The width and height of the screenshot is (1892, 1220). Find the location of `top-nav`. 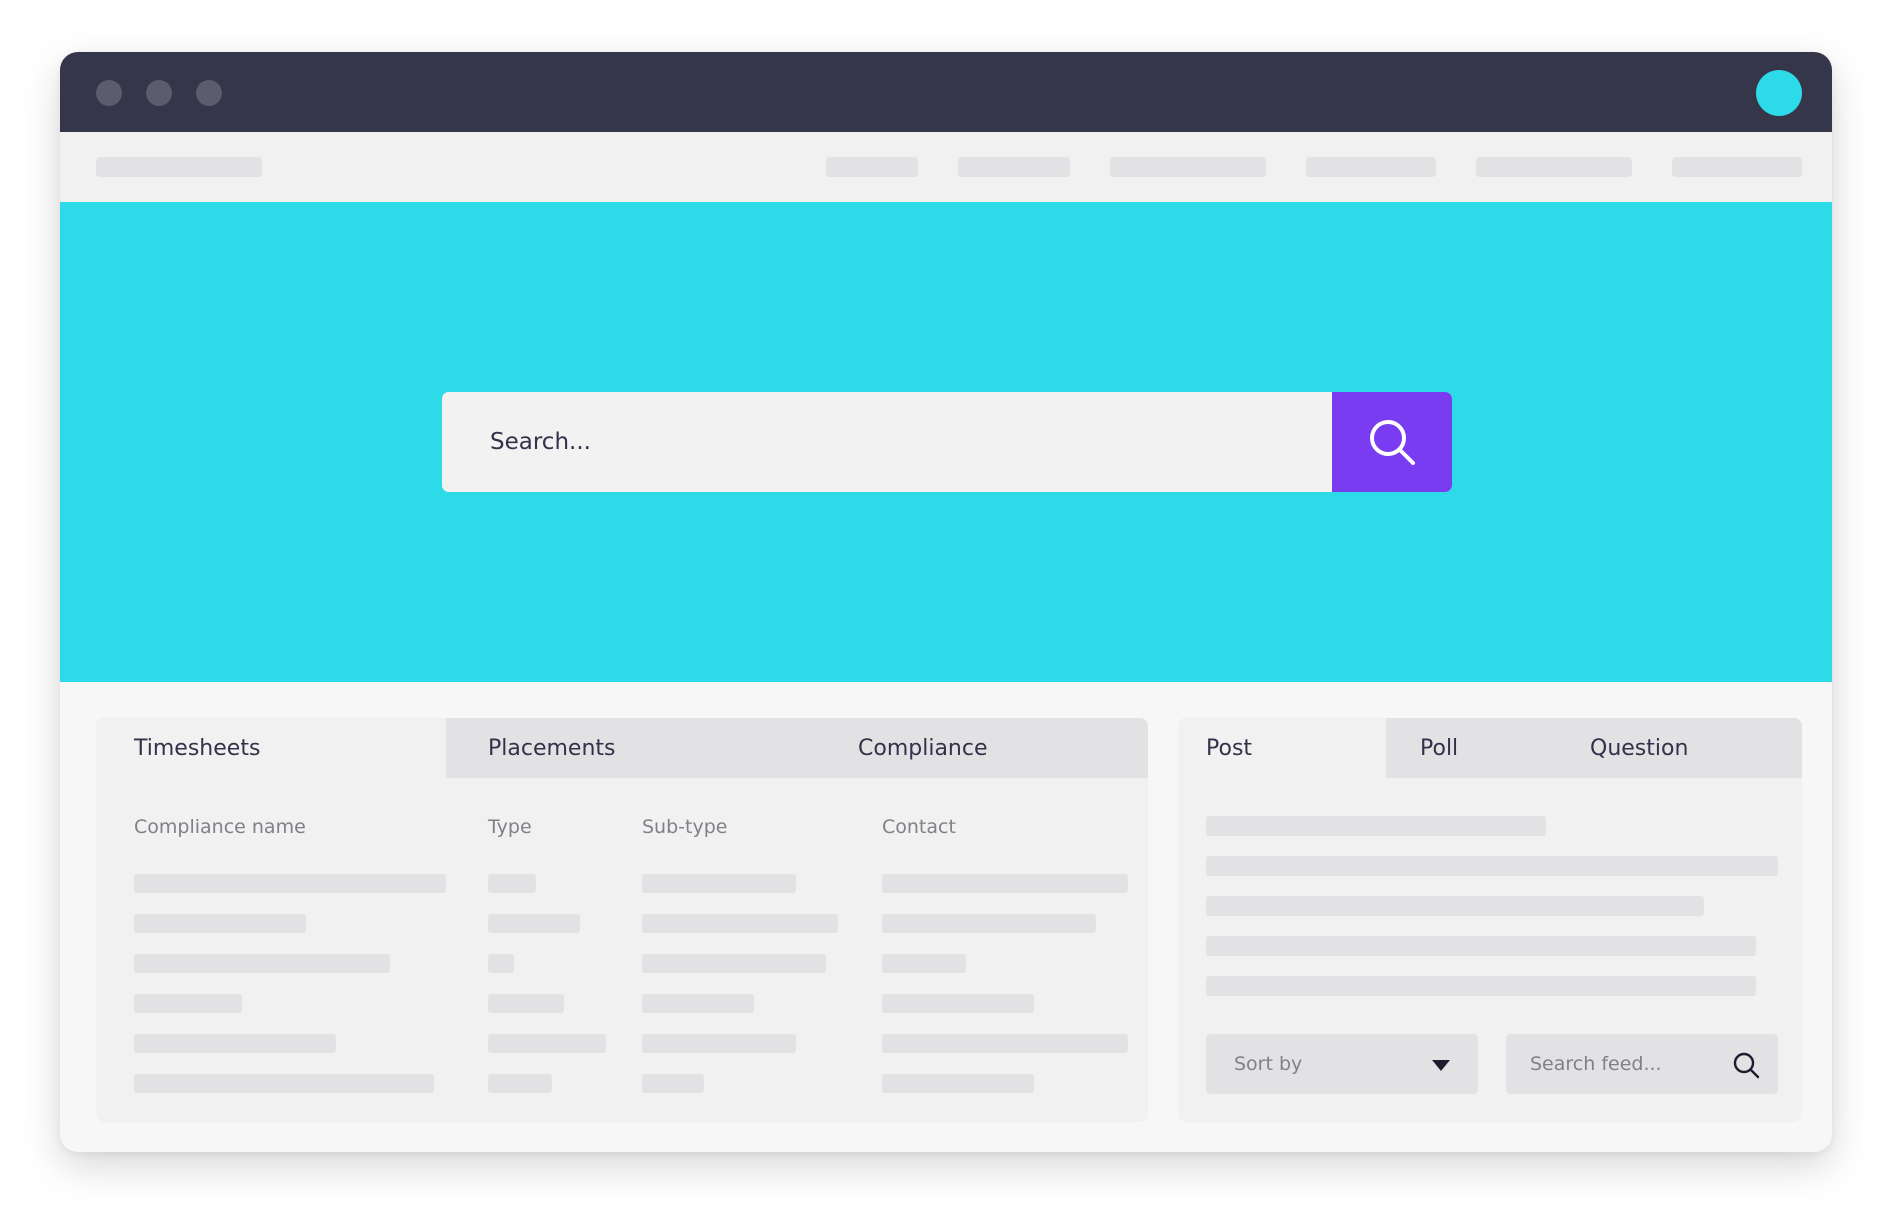

top-nav is located at coordinates (946, 167).